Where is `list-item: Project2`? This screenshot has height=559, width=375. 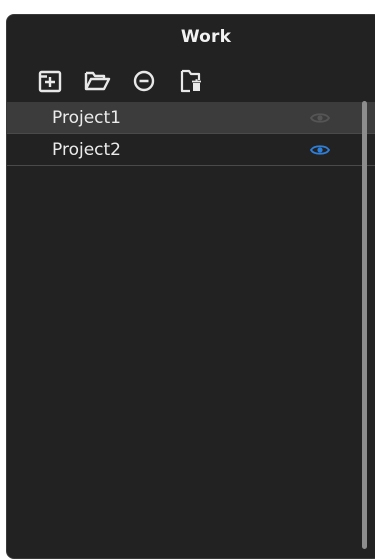
list-item: Project2 is located at coordinates (191, 150).